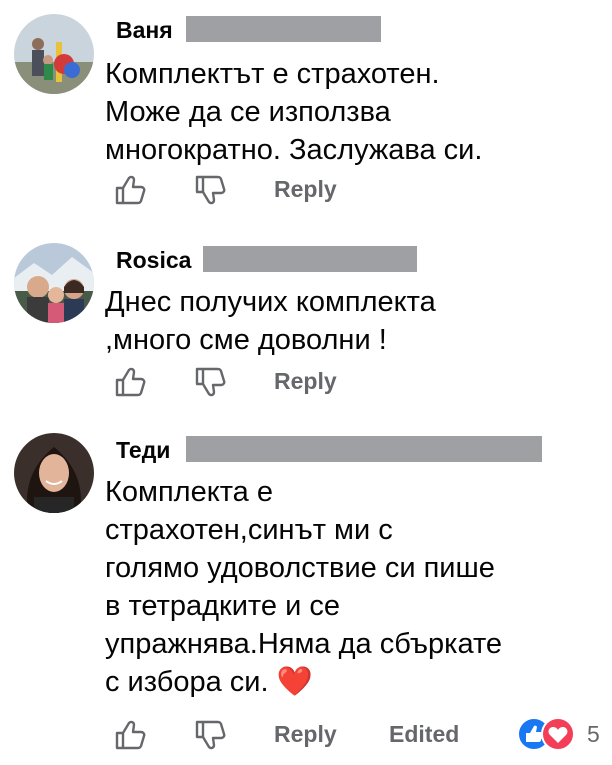  Describe the element at coordinates (558, 734) in the screenshot. I see `love-reaction-icon` at that location.